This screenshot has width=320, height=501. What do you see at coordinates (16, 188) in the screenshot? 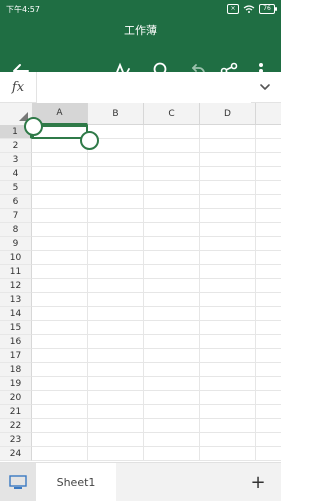
I see `row-header-5: 5` at bounding box center [16, 188].